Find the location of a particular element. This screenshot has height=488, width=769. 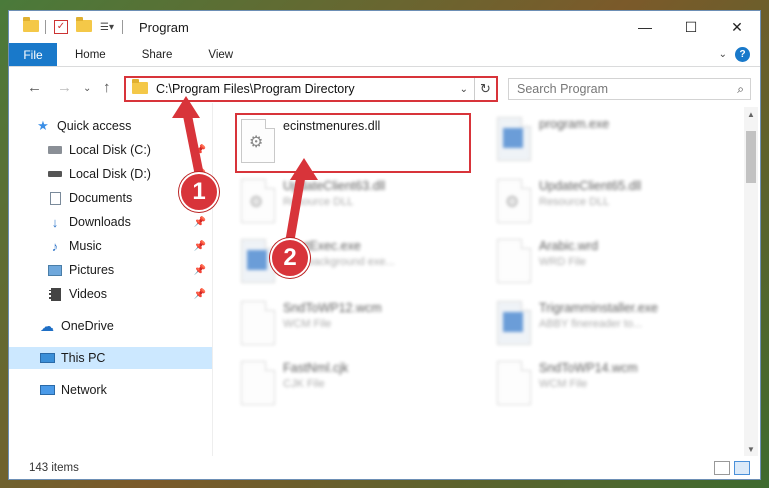

ribbon-right: ⌄ ? is located at coordinates (734, 54).